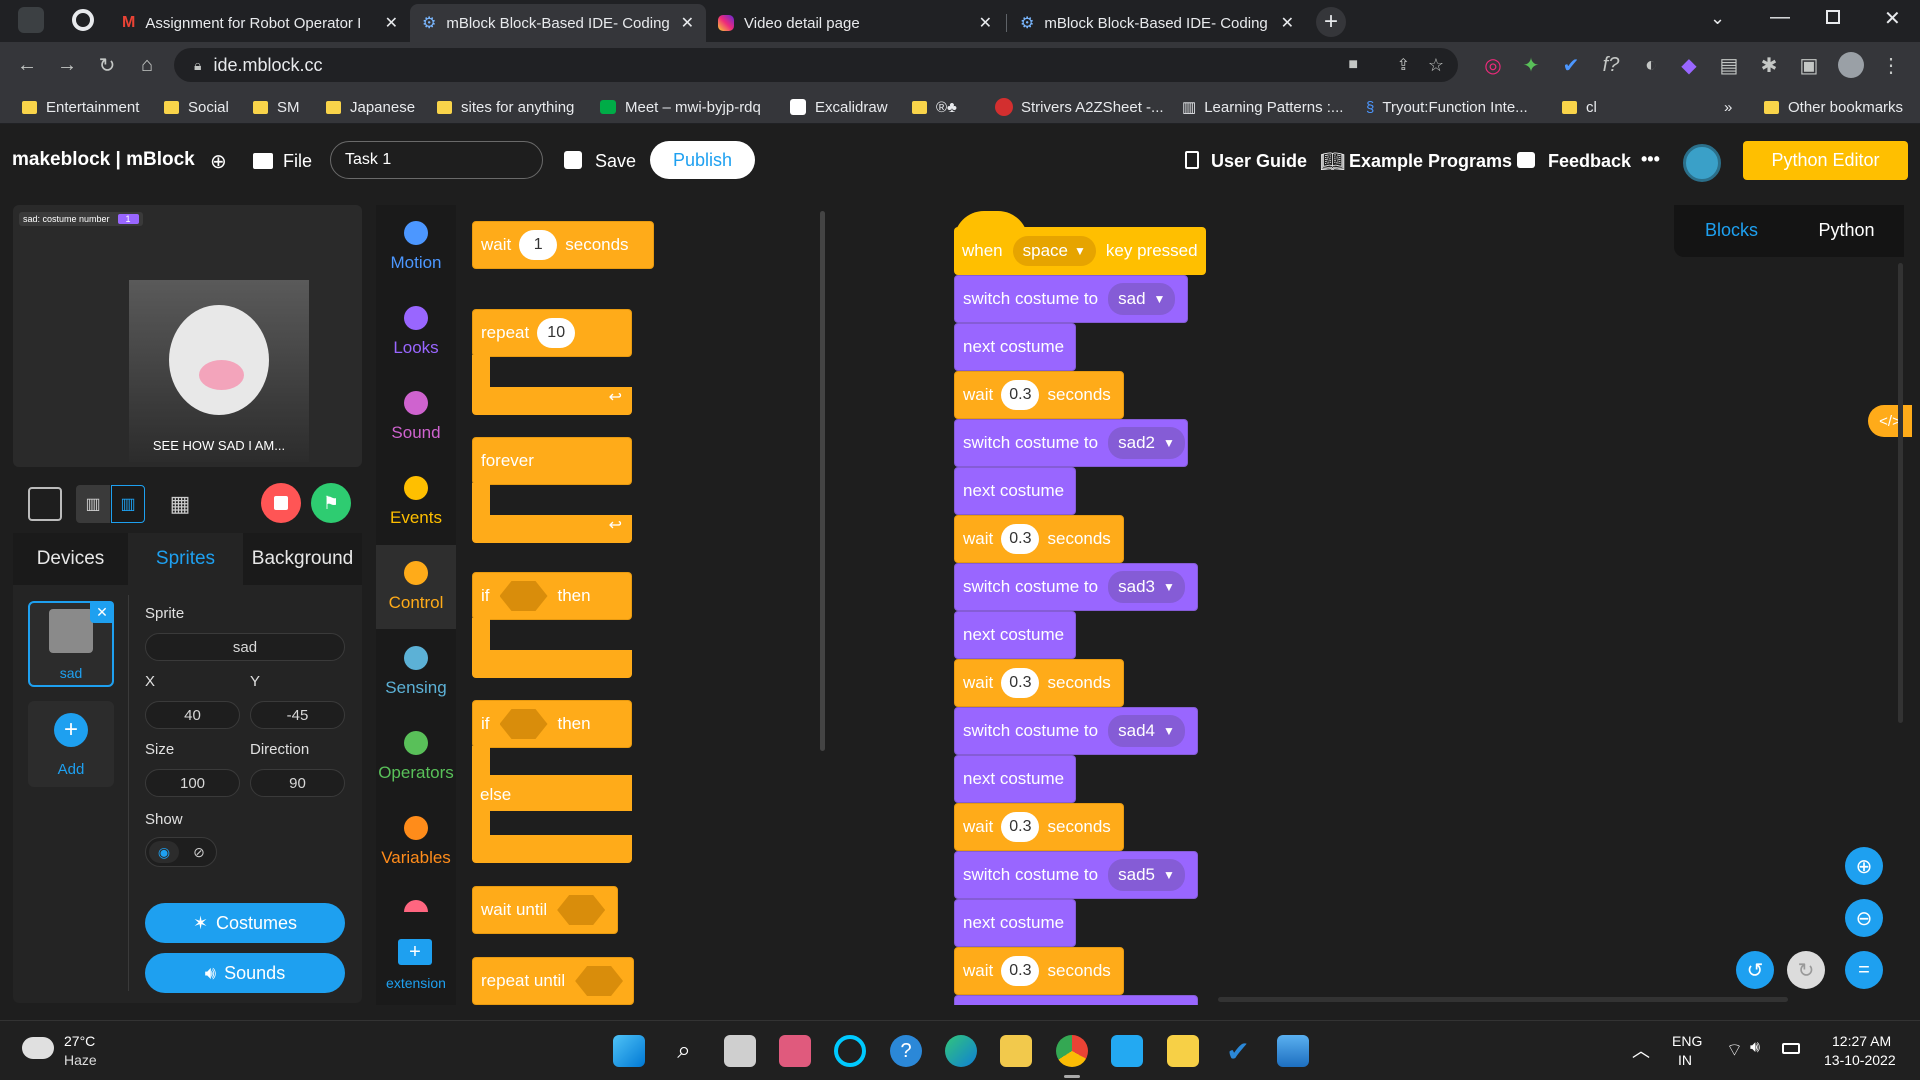 The height and width of the screenshot is (1080, 1920). What do you see at coordinates (1900, 493) in the screenshot?
I see `workspace-scrollbar-v` at bounding box center [1900, 493].